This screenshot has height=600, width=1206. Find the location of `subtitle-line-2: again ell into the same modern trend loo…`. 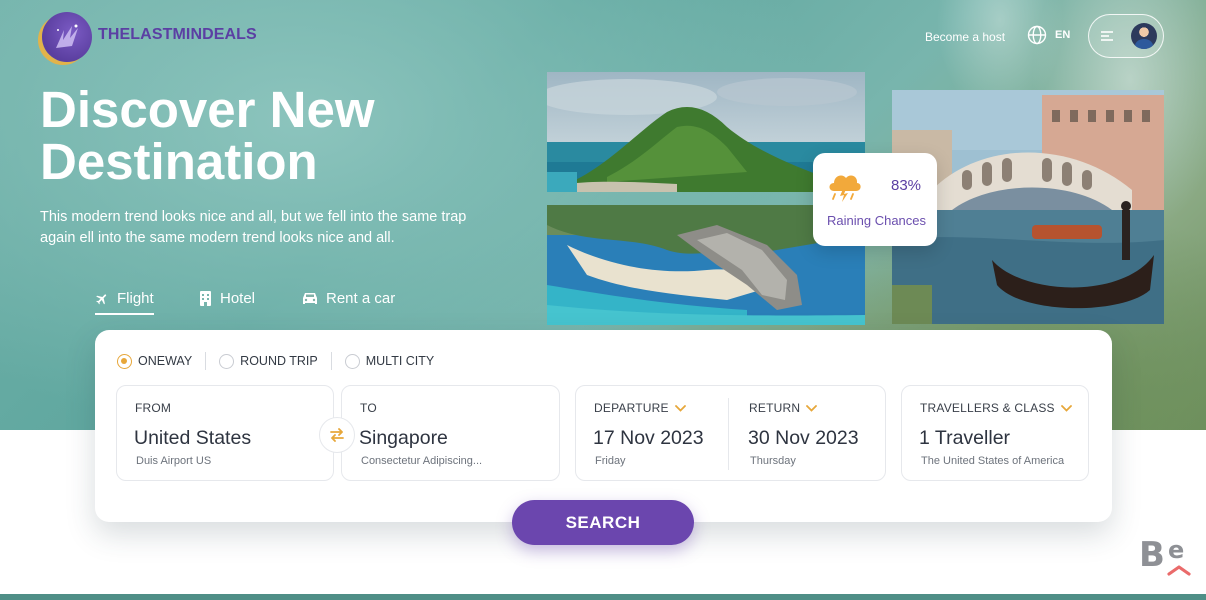

subtitle-line-2: again ell into the same modern trend loo… is located at coordinates (217, 238).